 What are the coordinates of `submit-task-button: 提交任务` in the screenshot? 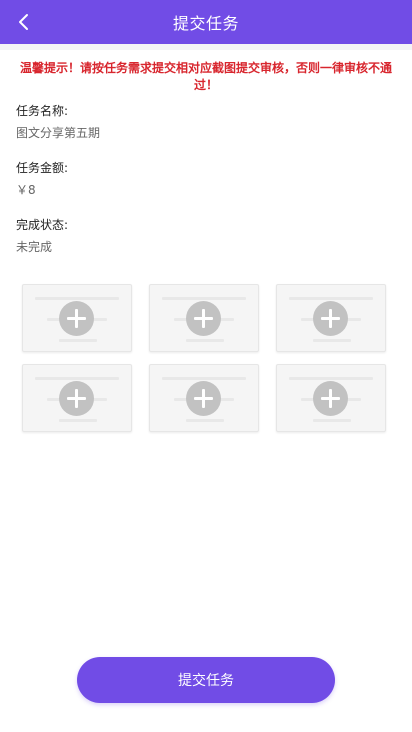 It's located at (206, 680).